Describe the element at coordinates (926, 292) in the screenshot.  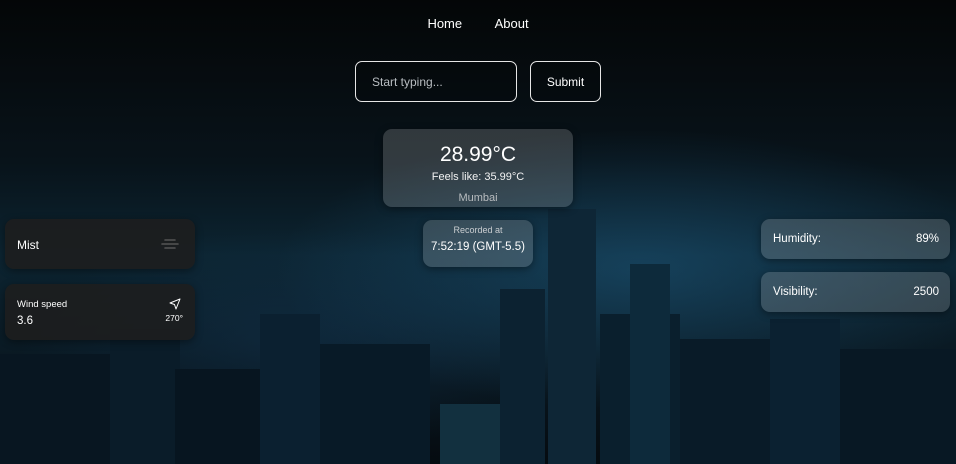
I see `visibility-value: 2500` at that location.